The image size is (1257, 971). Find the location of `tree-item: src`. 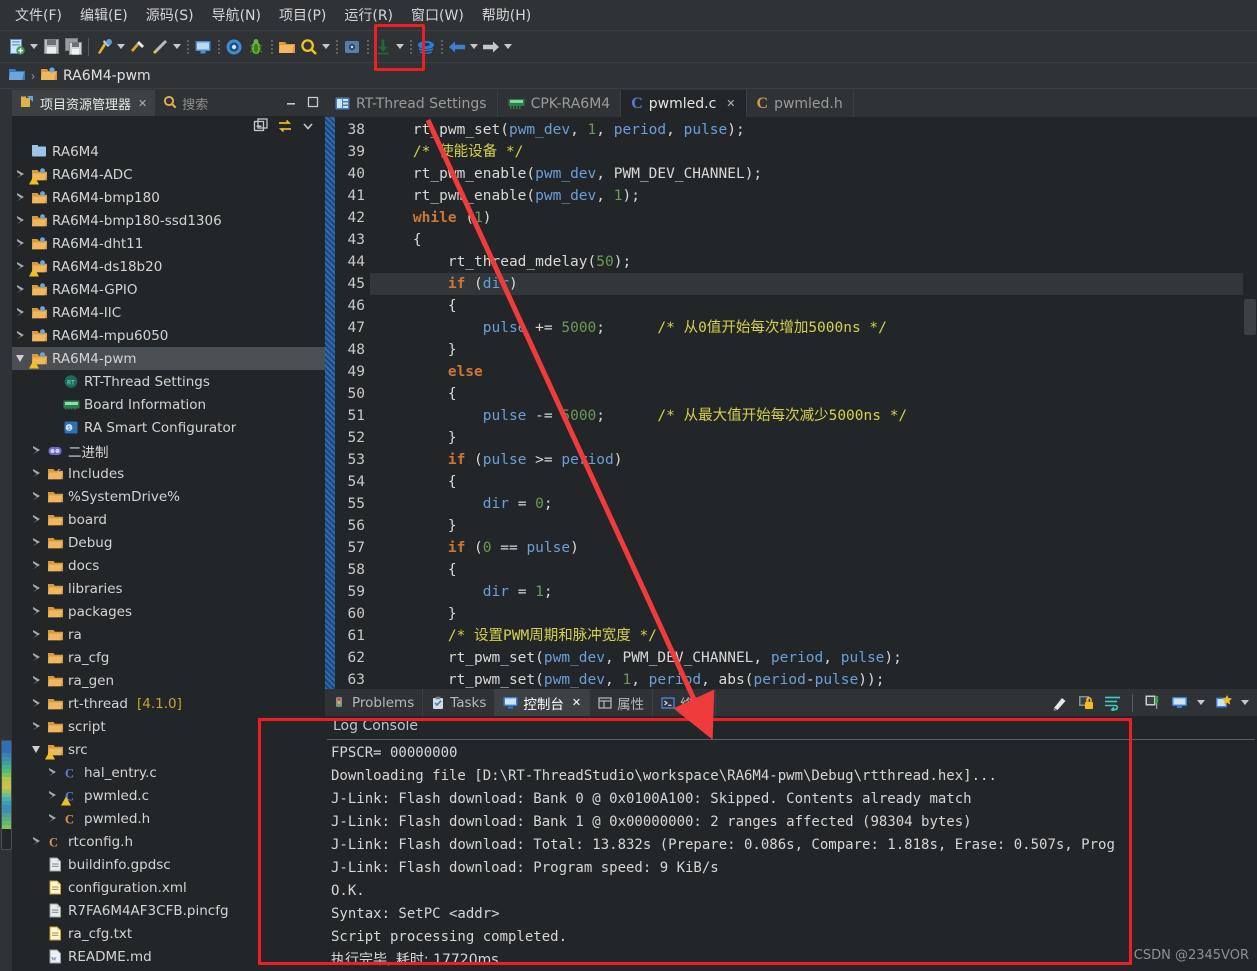

tree-item: src is located at coordinates (168, 749).